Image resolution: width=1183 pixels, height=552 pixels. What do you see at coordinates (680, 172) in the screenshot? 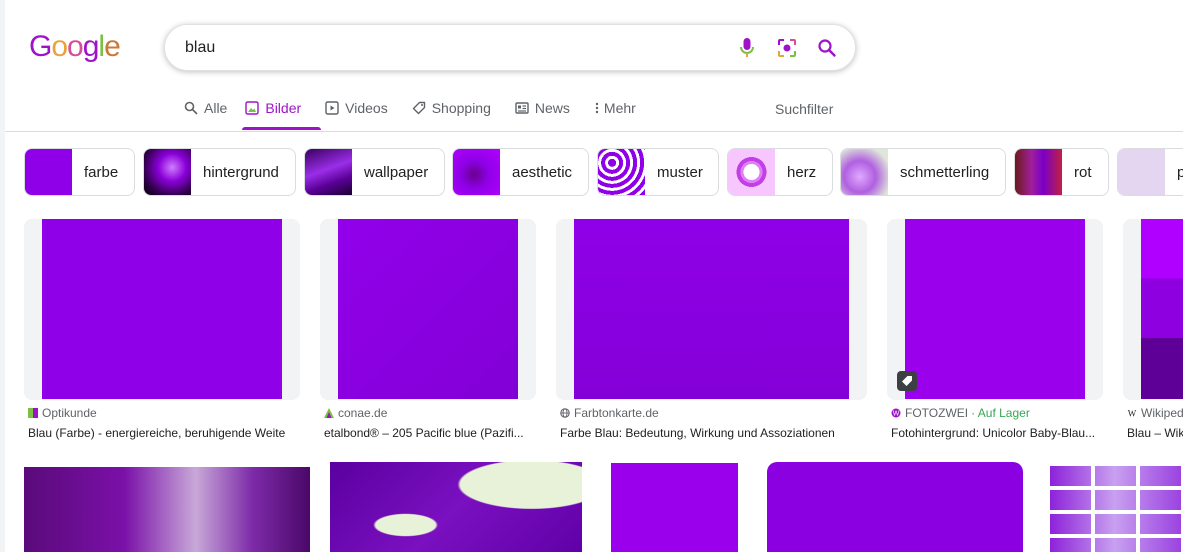
I see `chip-label: muster` at bounding box center [680, 172].